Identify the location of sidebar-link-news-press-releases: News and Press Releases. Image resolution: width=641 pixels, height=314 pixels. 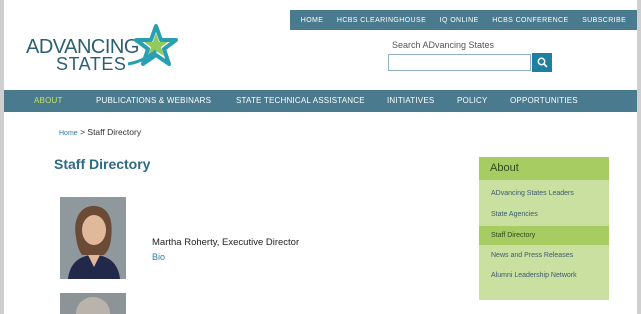
(544, 256).